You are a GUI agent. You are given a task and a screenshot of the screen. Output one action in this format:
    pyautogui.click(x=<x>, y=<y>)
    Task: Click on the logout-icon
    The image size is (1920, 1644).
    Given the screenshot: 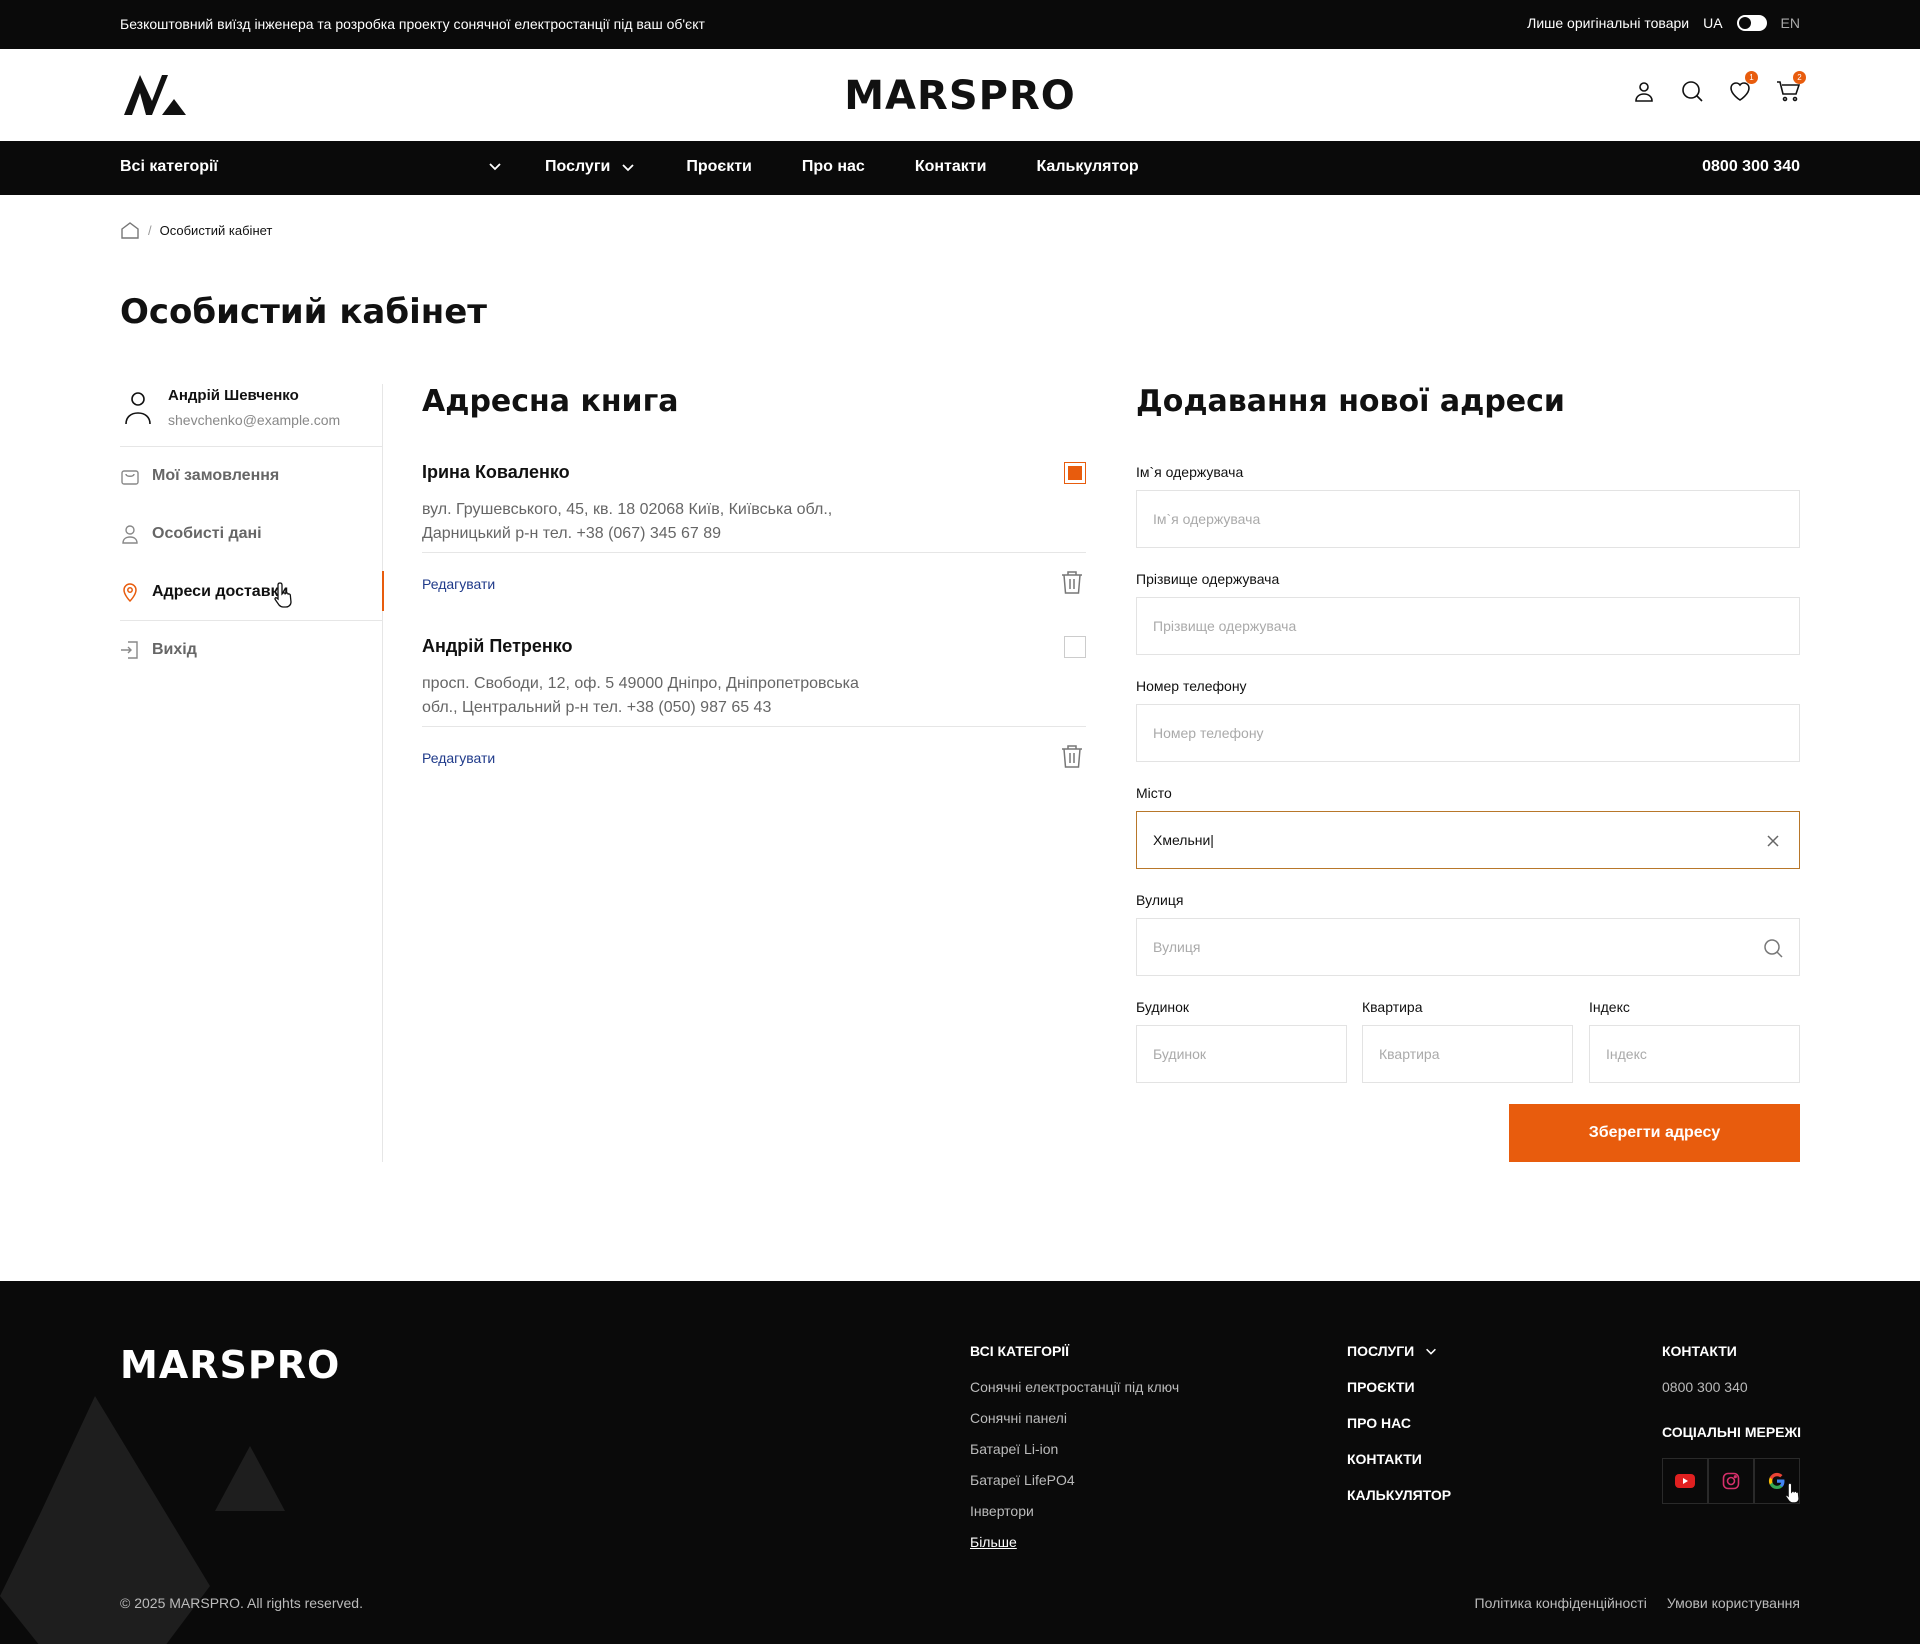 What is the action you would take?
    pyautogui.click(x=129, y=650)
    